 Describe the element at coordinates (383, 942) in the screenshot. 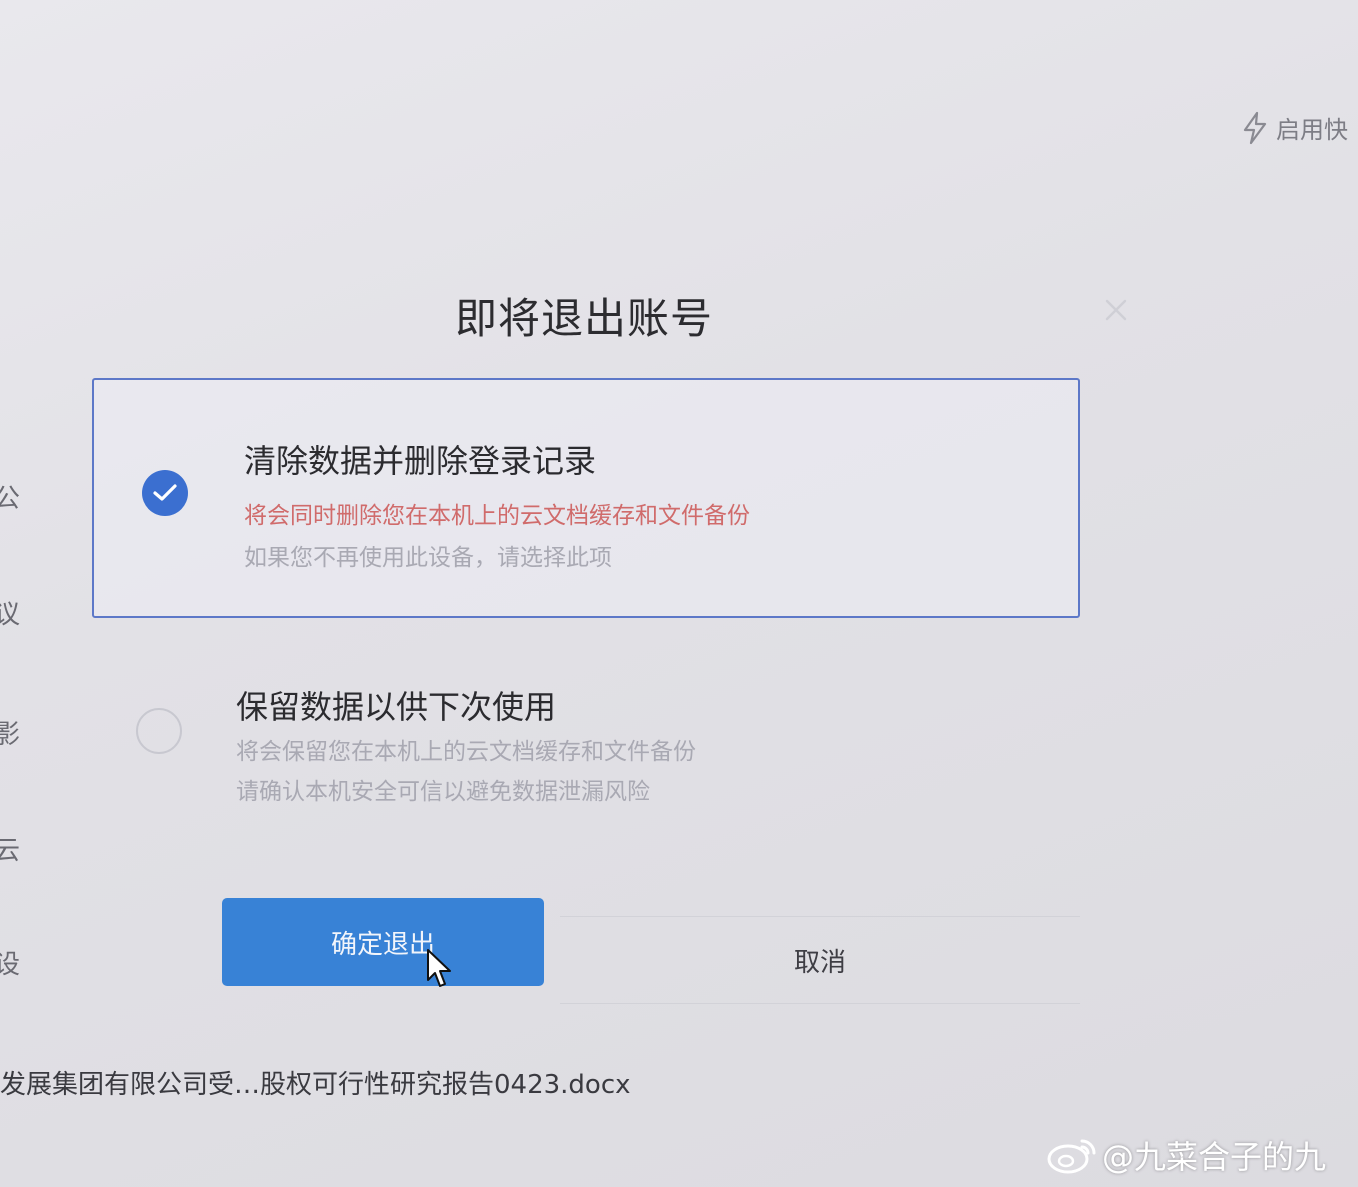

I see `confirm-logout-button: 确定退出` at that location.